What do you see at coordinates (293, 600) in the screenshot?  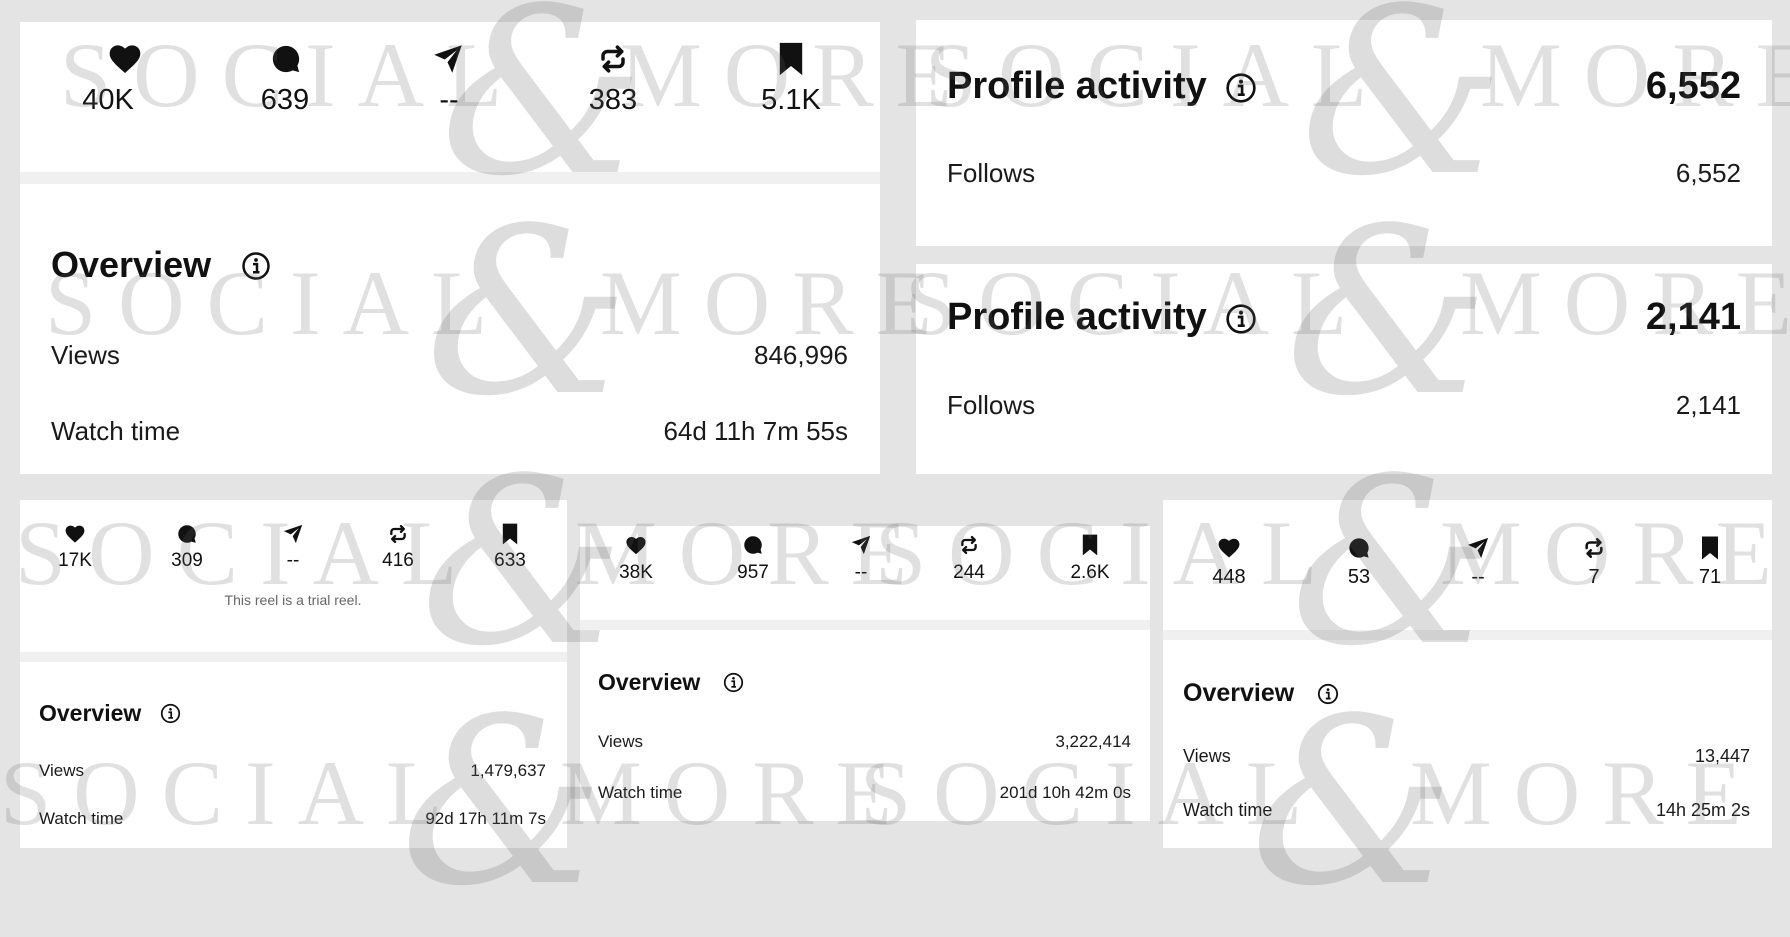 I see `trial-reel-note: This reel is a trial reel.` at bounding box center [293, 600].